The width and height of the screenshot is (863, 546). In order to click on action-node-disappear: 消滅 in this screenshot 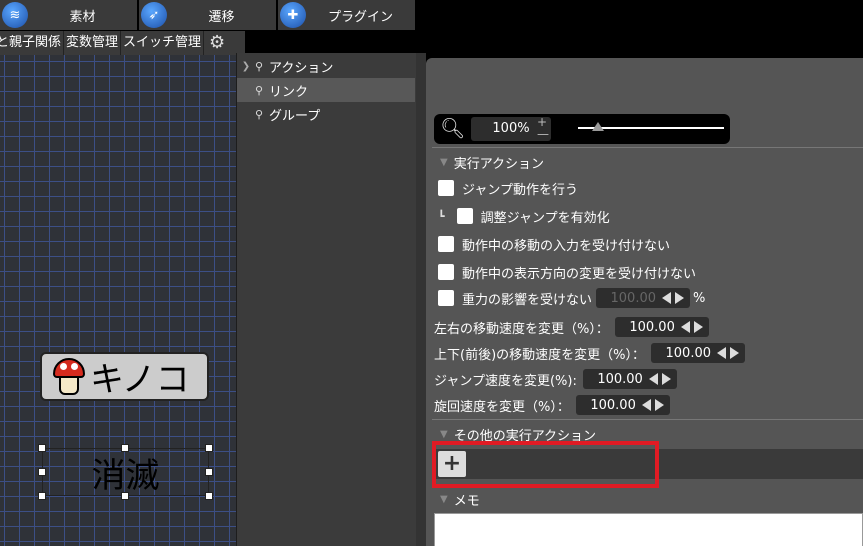, I will do `click(125, 472)`.